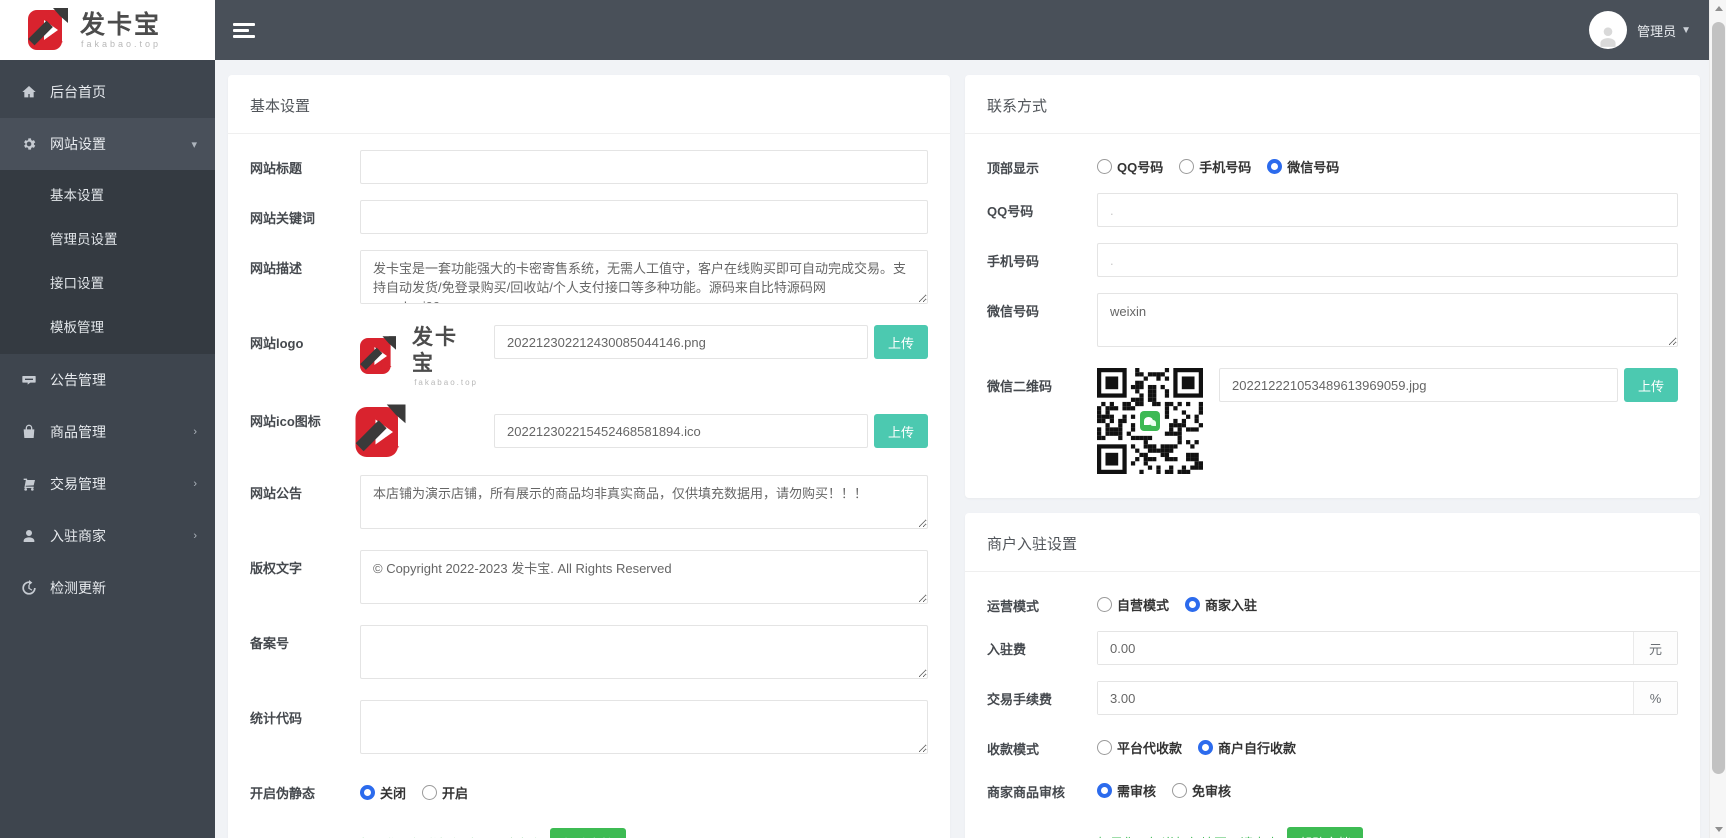 The height and width of the screenshot is (838, 1726). What do you see at coordinates (900, 342) in the screenshot?
I see `logo-upload-button: 上传` at bounding box center [900, 342].